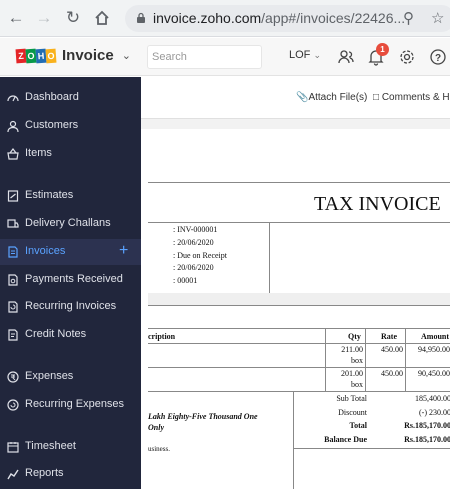 This screenshot has width=450, height=489. I want to click on basket-icon, so click(13, 154).